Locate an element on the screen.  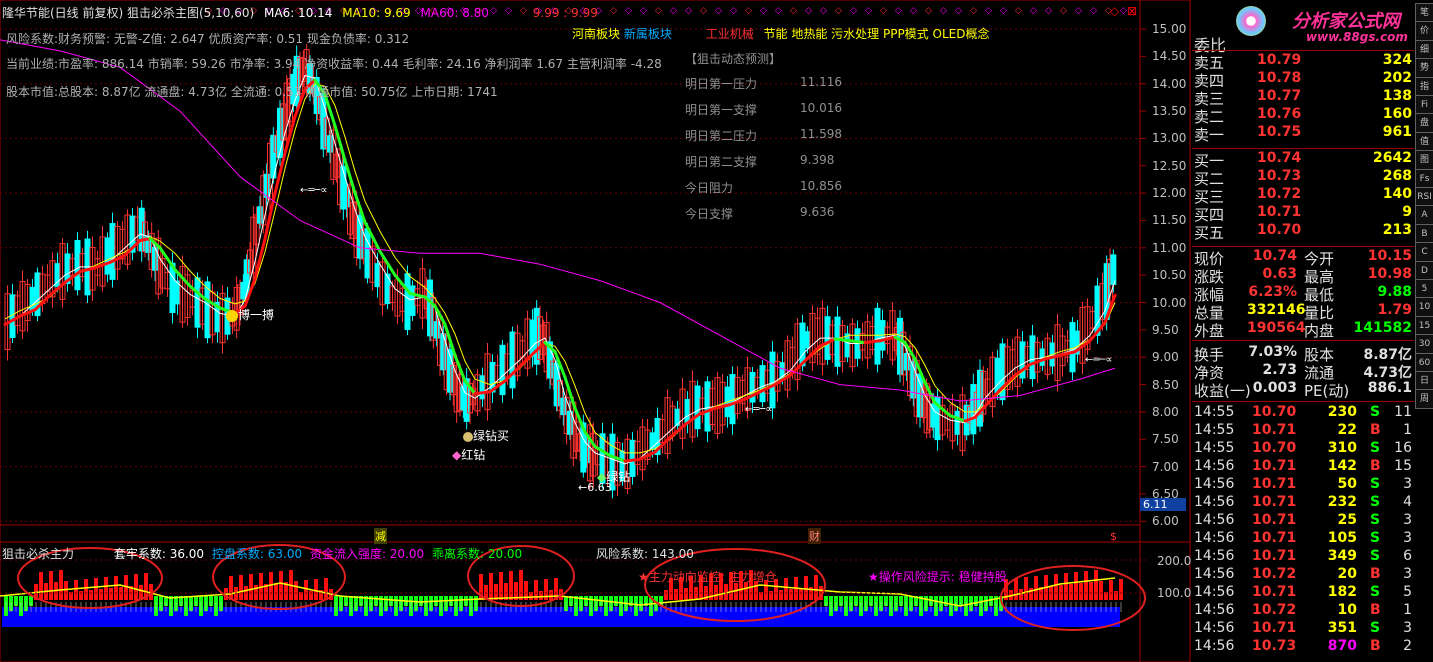
tick-time: 14:56 is located at coordinates (1214, 502).